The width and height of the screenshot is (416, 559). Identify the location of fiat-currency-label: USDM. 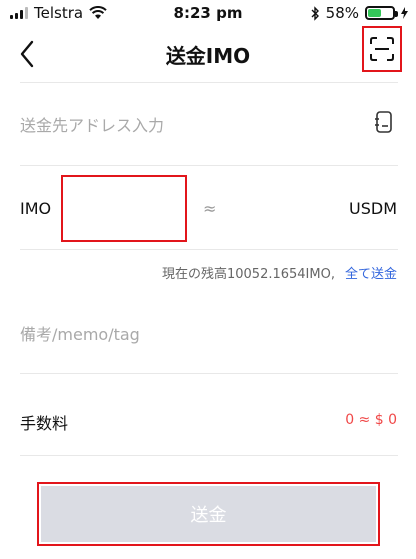
(373, 208).